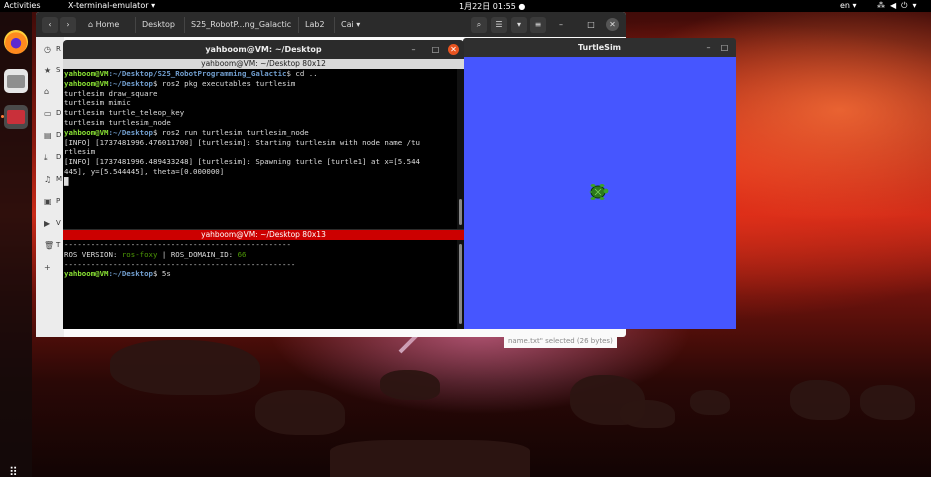 This screenshot has height=477, width=931. I want to click on breadcrumb-project: S25_RobotP...ng_Galactic, so click(240, 25).